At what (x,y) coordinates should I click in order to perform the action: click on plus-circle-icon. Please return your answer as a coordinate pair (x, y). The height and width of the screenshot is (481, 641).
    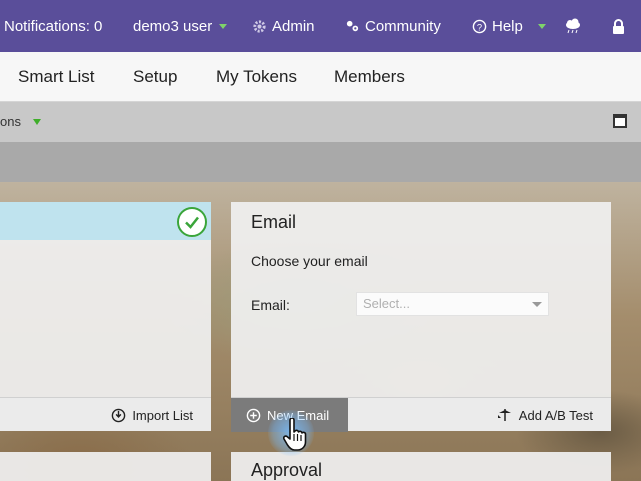
    Looking at the image, I should click on (253, 415).